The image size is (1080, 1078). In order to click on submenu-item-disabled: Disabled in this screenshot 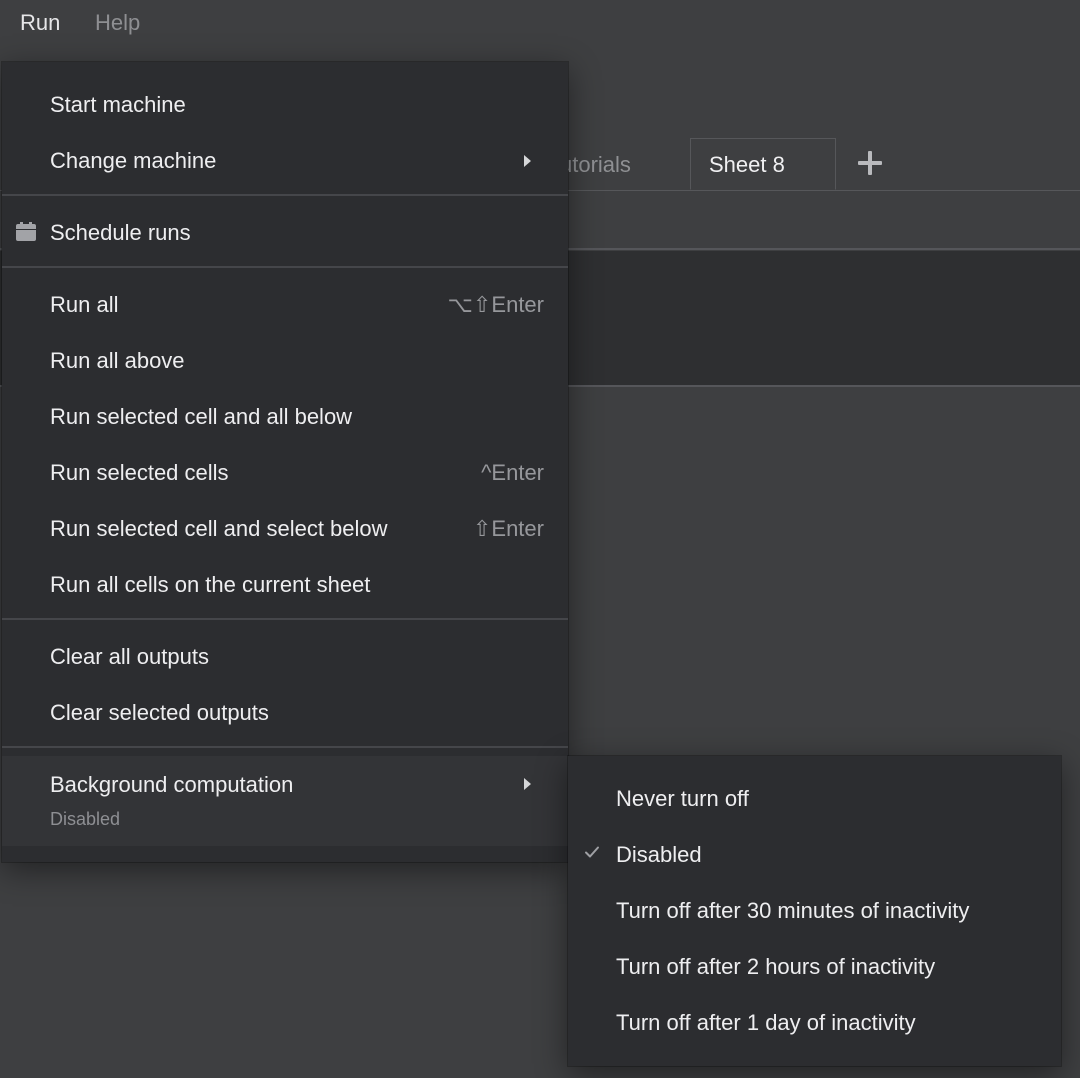, I will do `click(814, 855)`.